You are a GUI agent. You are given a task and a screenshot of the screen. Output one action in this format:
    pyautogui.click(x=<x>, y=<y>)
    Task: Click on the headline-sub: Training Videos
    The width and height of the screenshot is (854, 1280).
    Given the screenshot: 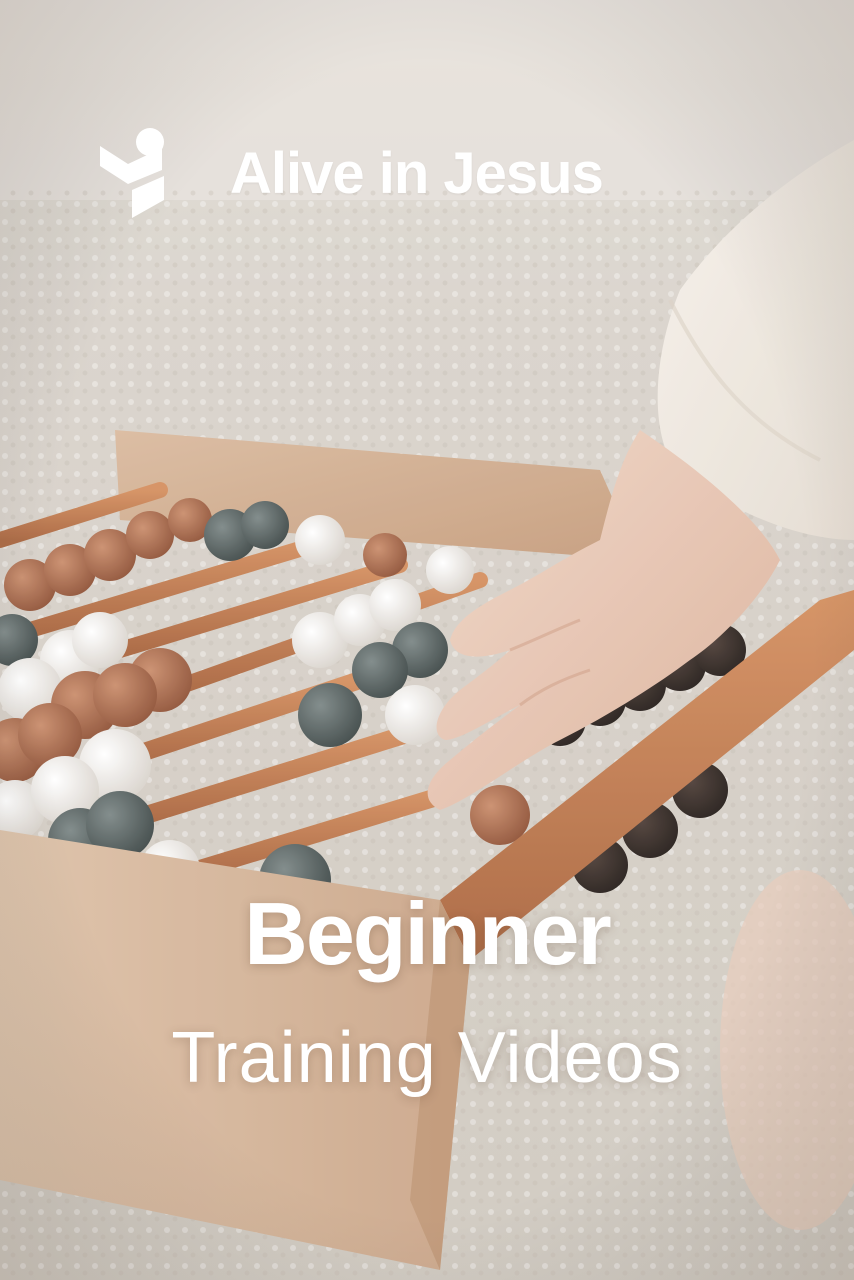 What is the action you would take?
    pyautogui.click(x=427, y=1058)
    